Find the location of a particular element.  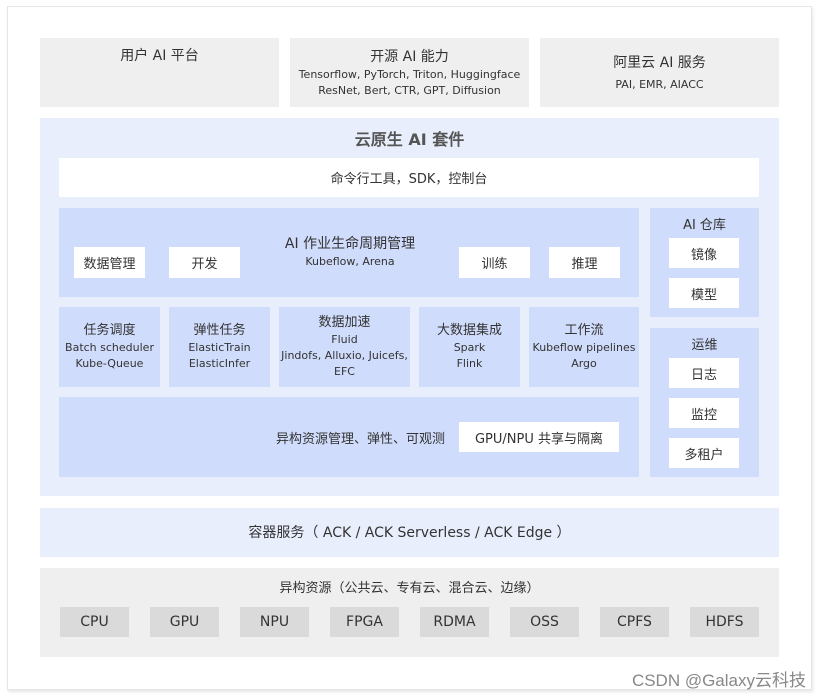

resource-chip-cpu: CPU is located at coordinates (94, 622).